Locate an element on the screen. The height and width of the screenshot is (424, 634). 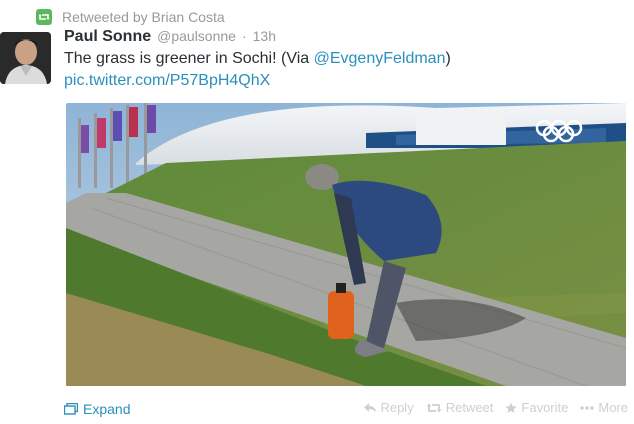
favorite-label: Favorite is located at coordinates (545, 407).